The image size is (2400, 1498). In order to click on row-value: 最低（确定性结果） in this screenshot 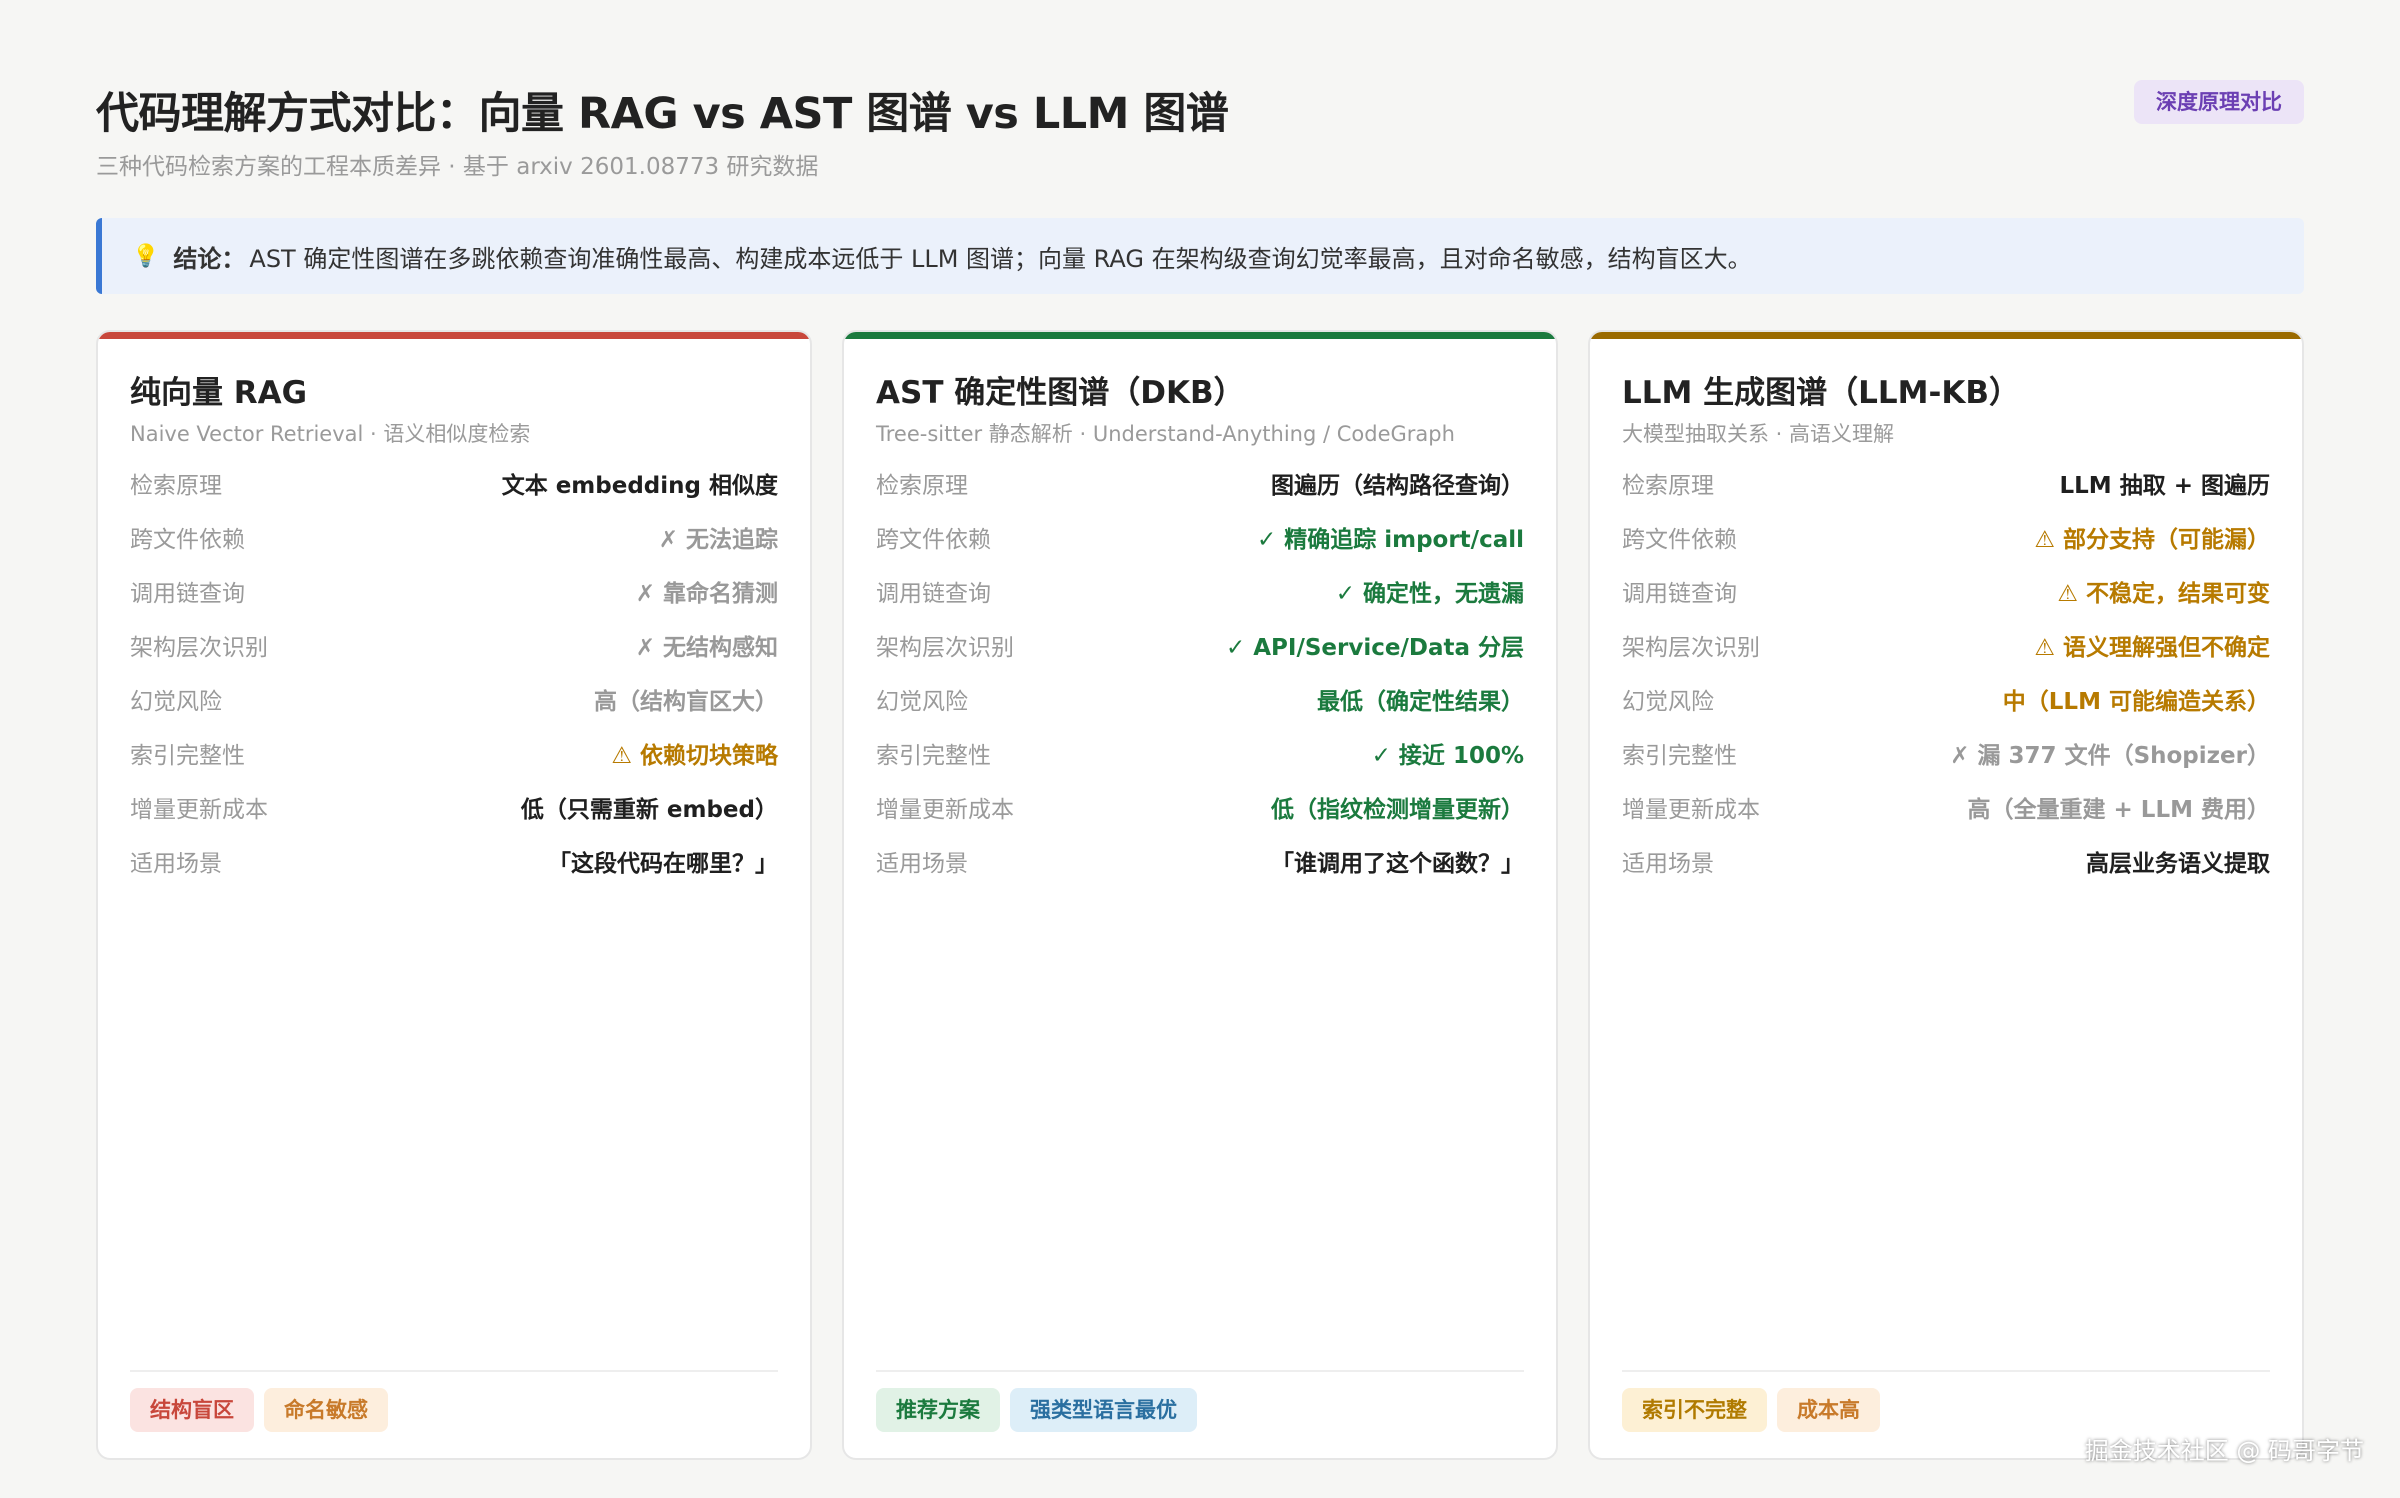, I will do `click(1420, 702)`.